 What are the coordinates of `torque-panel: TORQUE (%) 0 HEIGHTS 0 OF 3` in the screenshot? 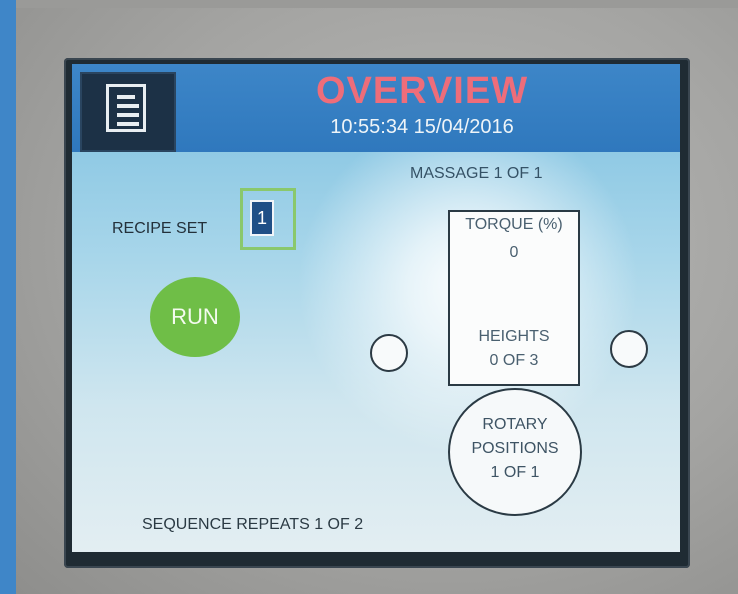 It's located at (514, 298).